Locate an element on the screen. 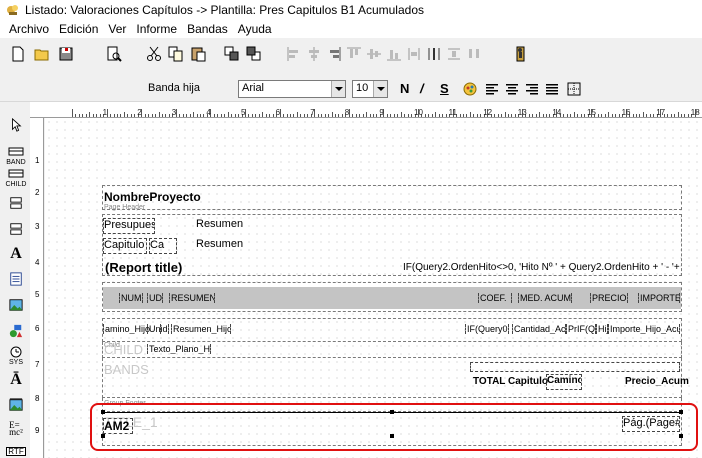 Image resolution: width=702 pixels, height=458 pixels. rtf-tool: RTF is located at coordinates (16, 448).